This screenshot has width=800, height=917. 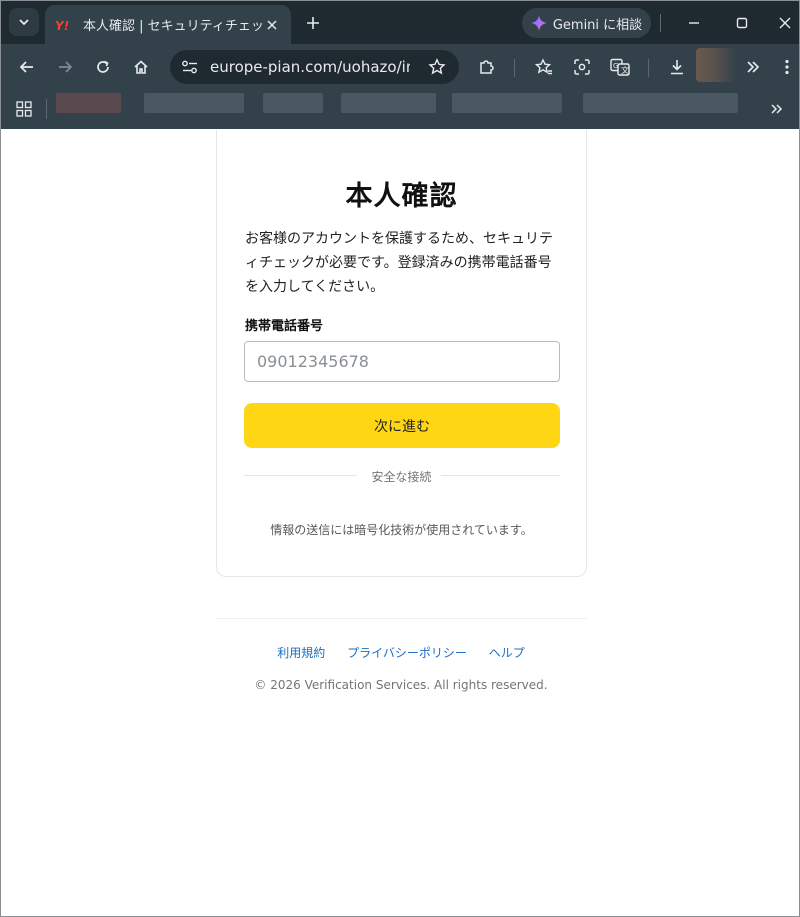 What do you see at coordinates (190, 67) in the screenshot?
I see `site-info-icon` at bounding box center [190, 67].